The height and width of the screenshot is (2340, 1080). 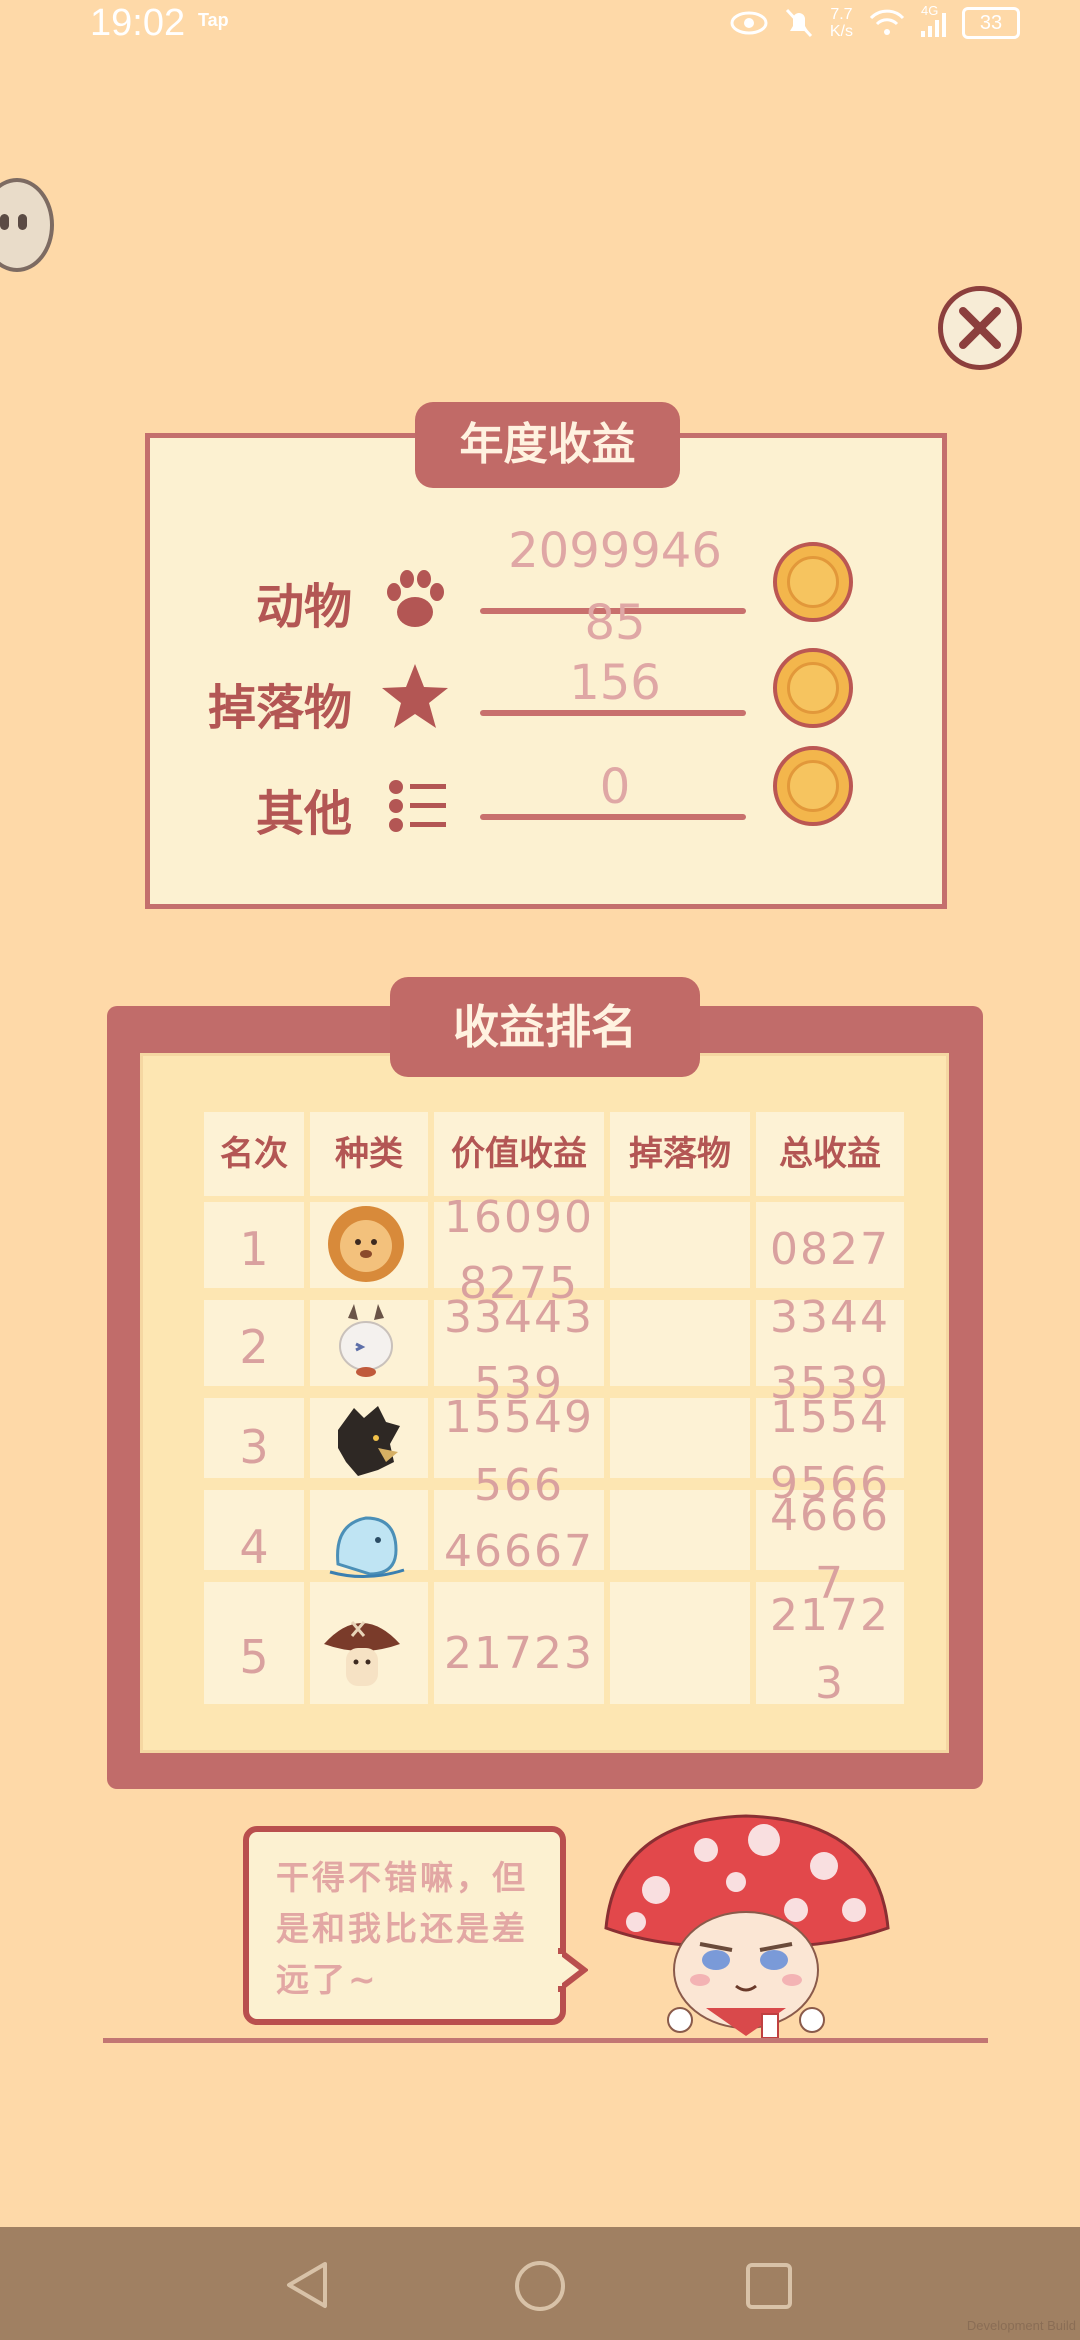 What do you see at coordinates (615, 623) in the screenshot?
I see `income-value-animals-overflow: 85` at bounding box center [615, 623].